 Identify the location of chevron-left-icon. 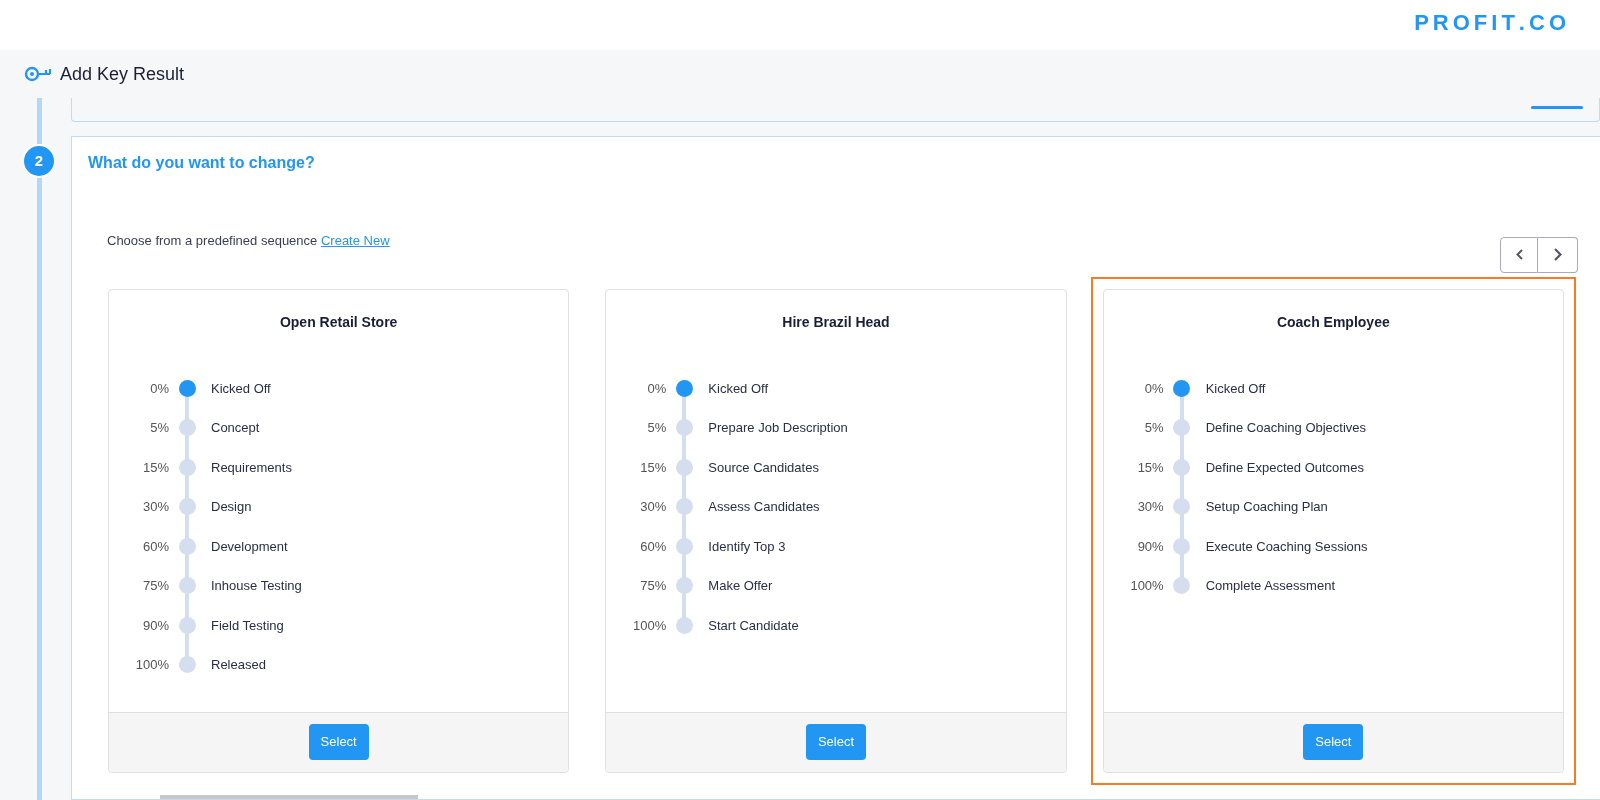
(1519, 254).